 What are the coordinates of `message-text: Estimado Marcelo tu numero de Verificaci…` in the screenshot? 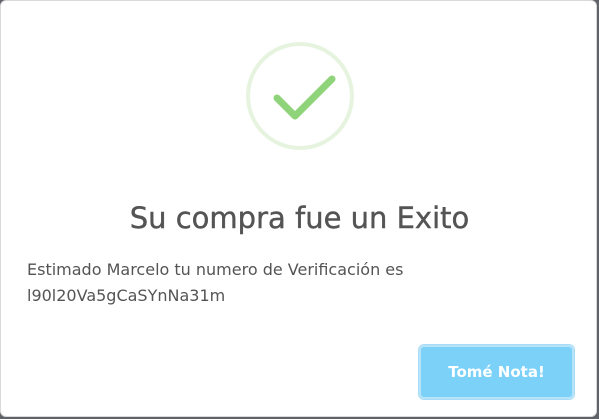 It's located at (215, 269).